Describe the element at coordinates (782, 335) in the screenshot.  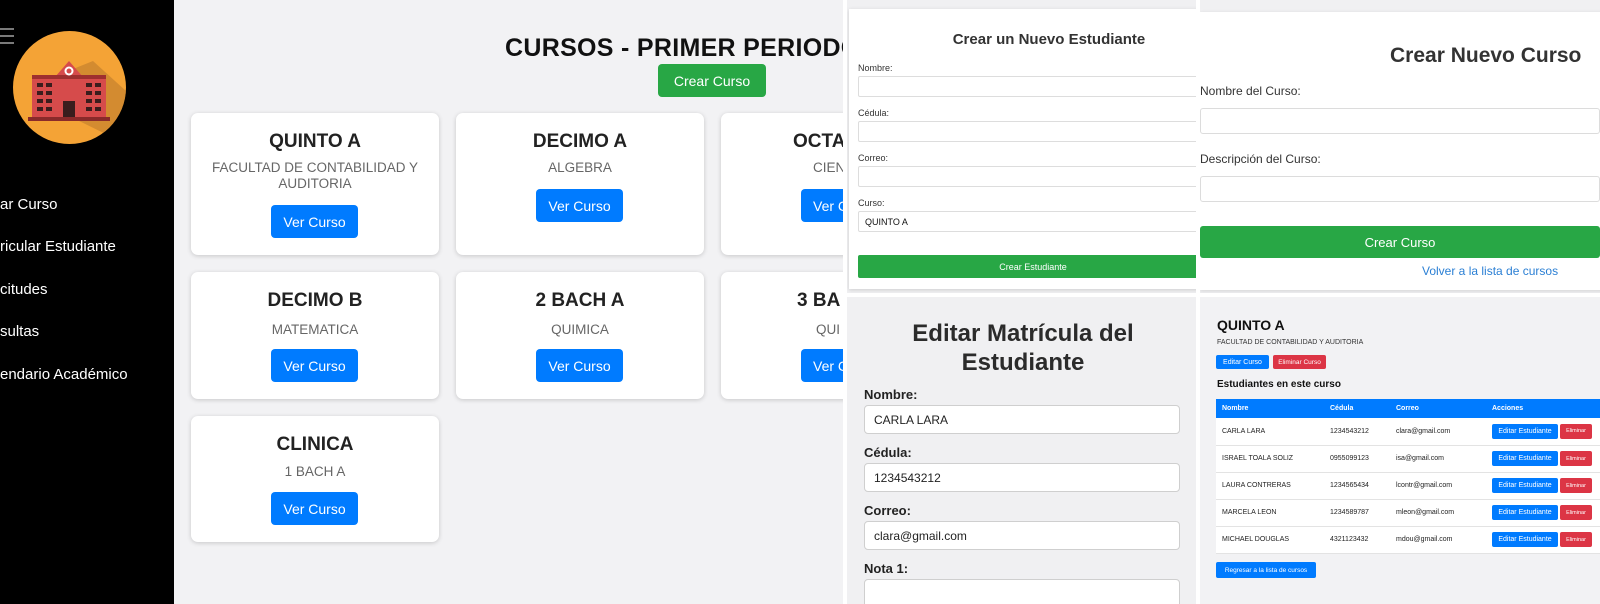
I see `course-card: 3 BA QUI Ver C` at that location.